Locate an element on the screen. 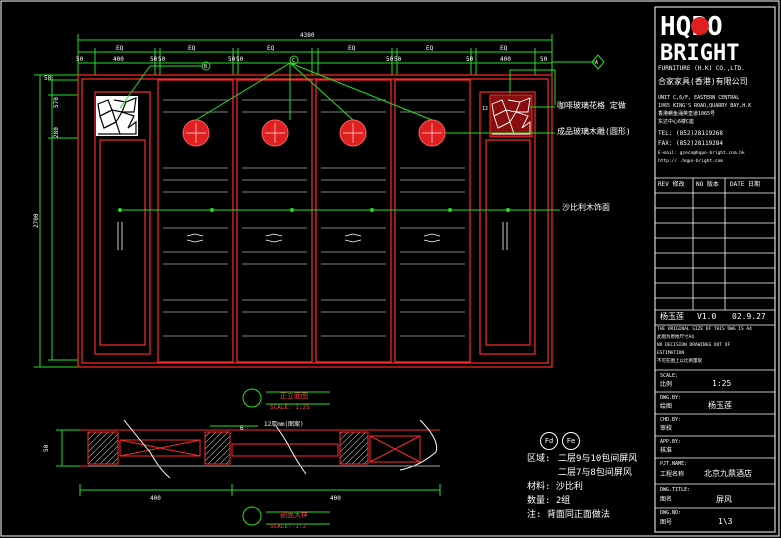  svg-text: BRIGHT is located at coordinates (699, 53).